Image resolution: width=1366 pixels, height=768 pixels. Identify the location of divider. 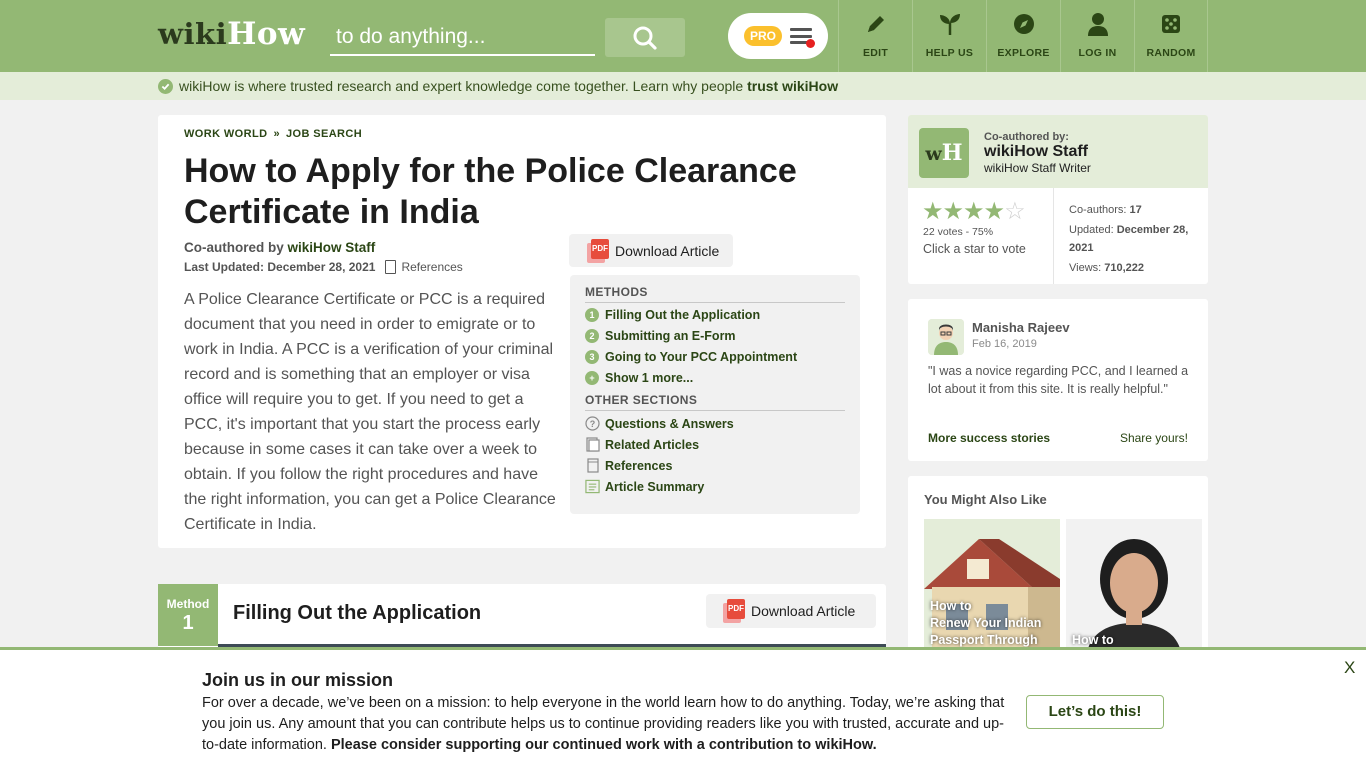
(1053, 236).